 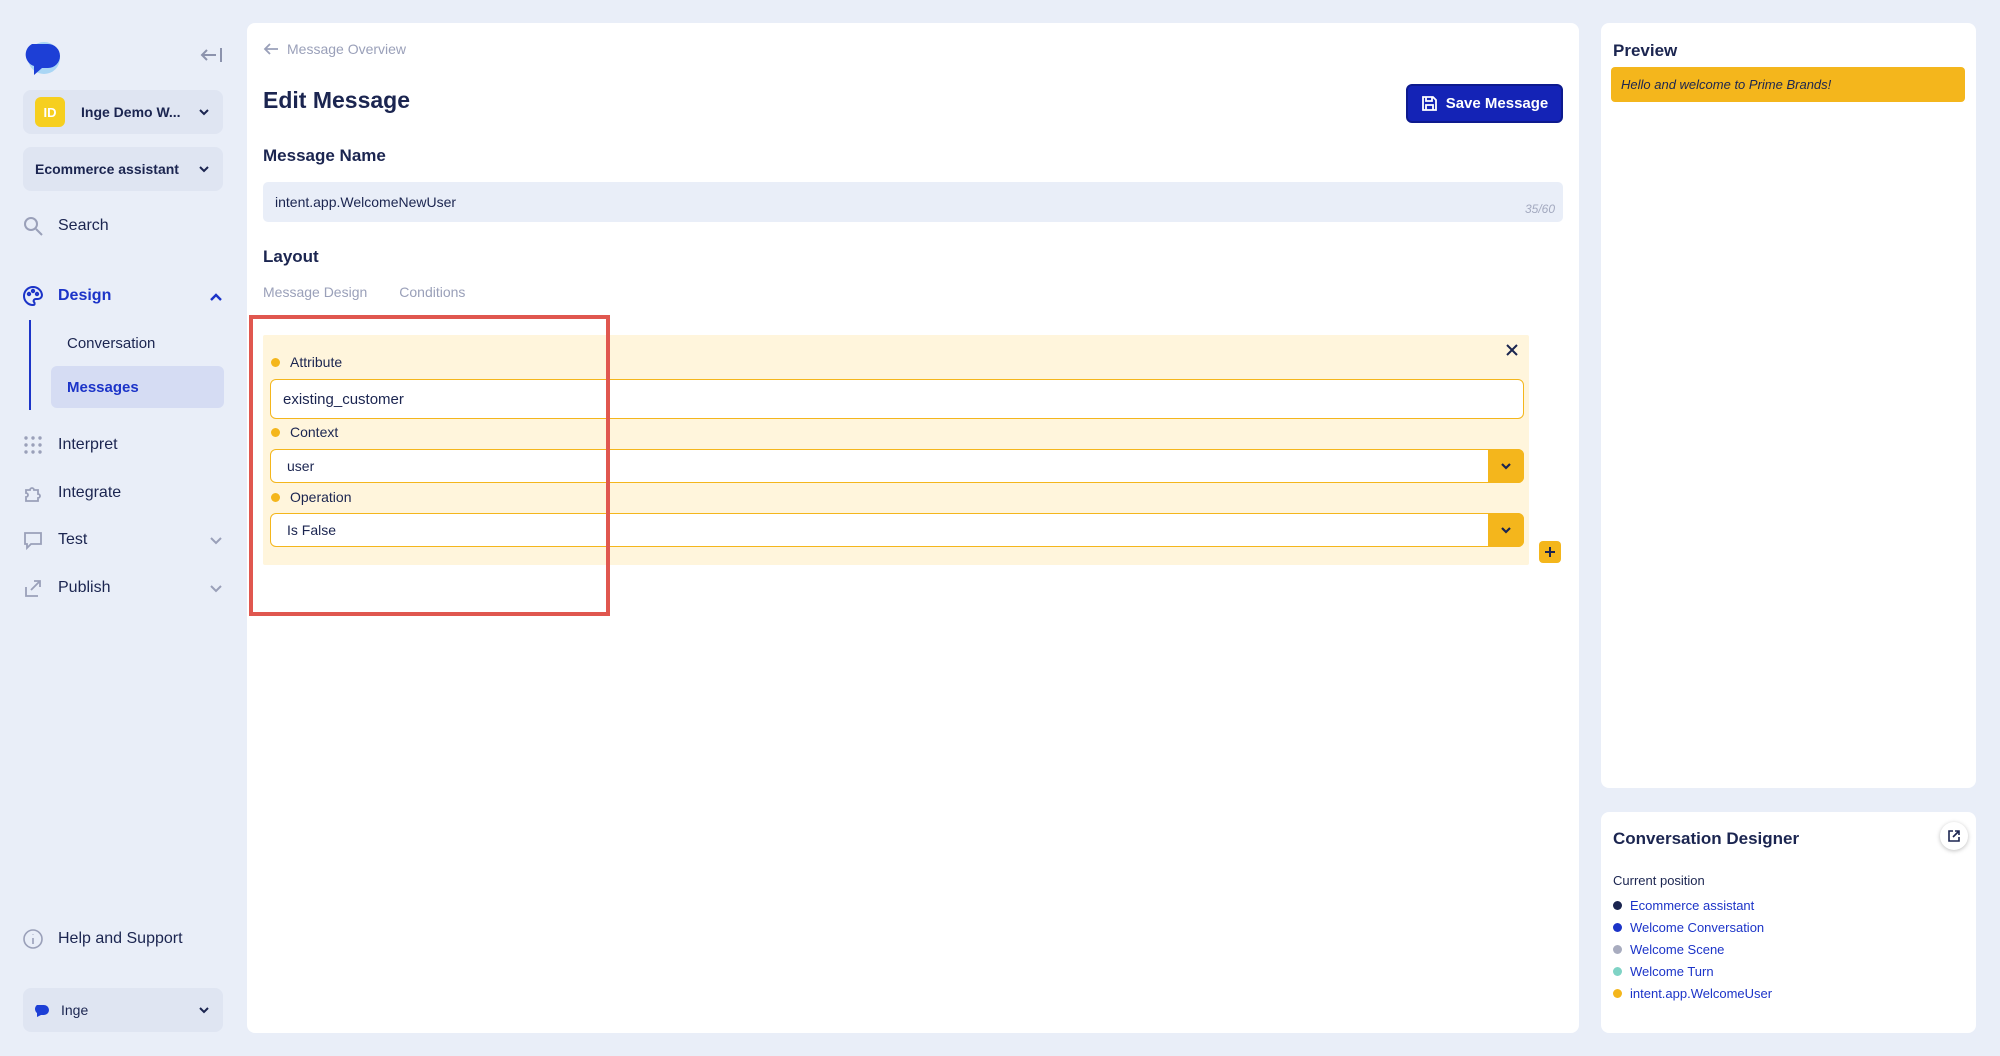 What do you see at coordinates (211, 55) in the screenshot?
I see `collapse-sidebar-icon` at bounding box center [211, 55].